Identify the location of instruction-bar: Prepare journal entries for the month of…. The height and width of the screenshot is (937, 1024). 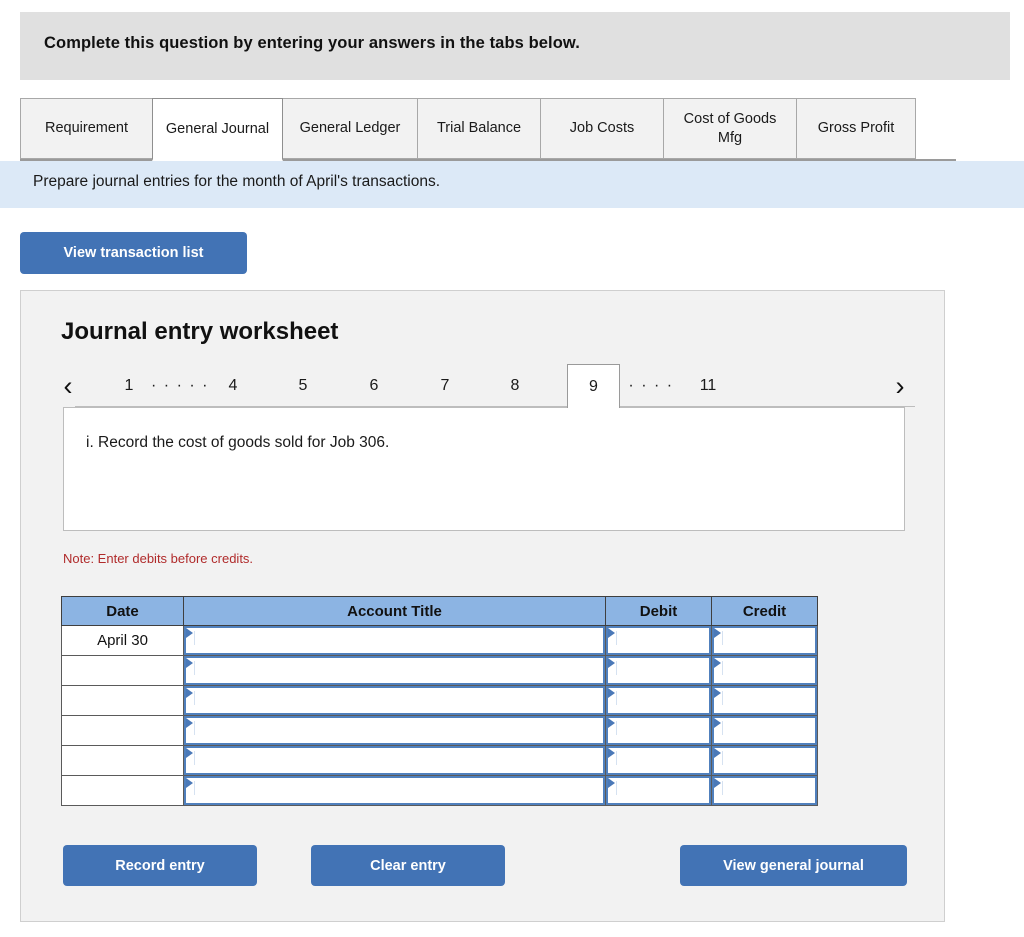
(512, 184).